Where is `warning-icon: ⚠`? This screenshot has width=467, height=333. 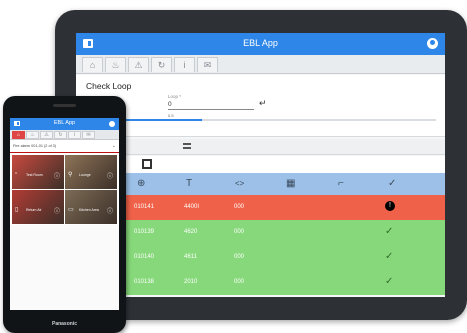 warning-icon: ⚠ is located at coordinates (138, 65).